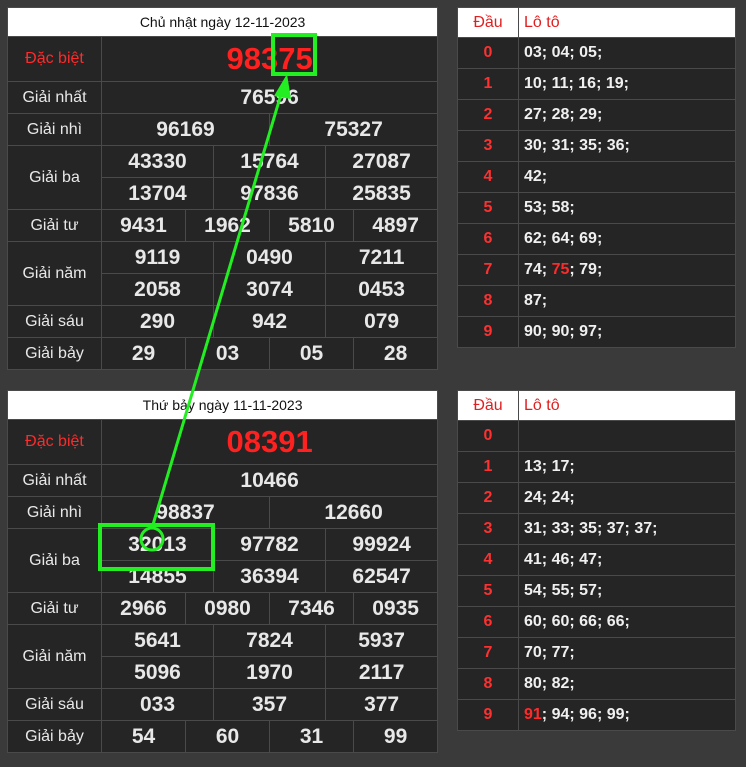 The height and width of the screenshot is (767, 746). What do you see at coordinates (353, 512) in the screenshot?
I see `prize-number: 12660` at bounding box center [353, 512].